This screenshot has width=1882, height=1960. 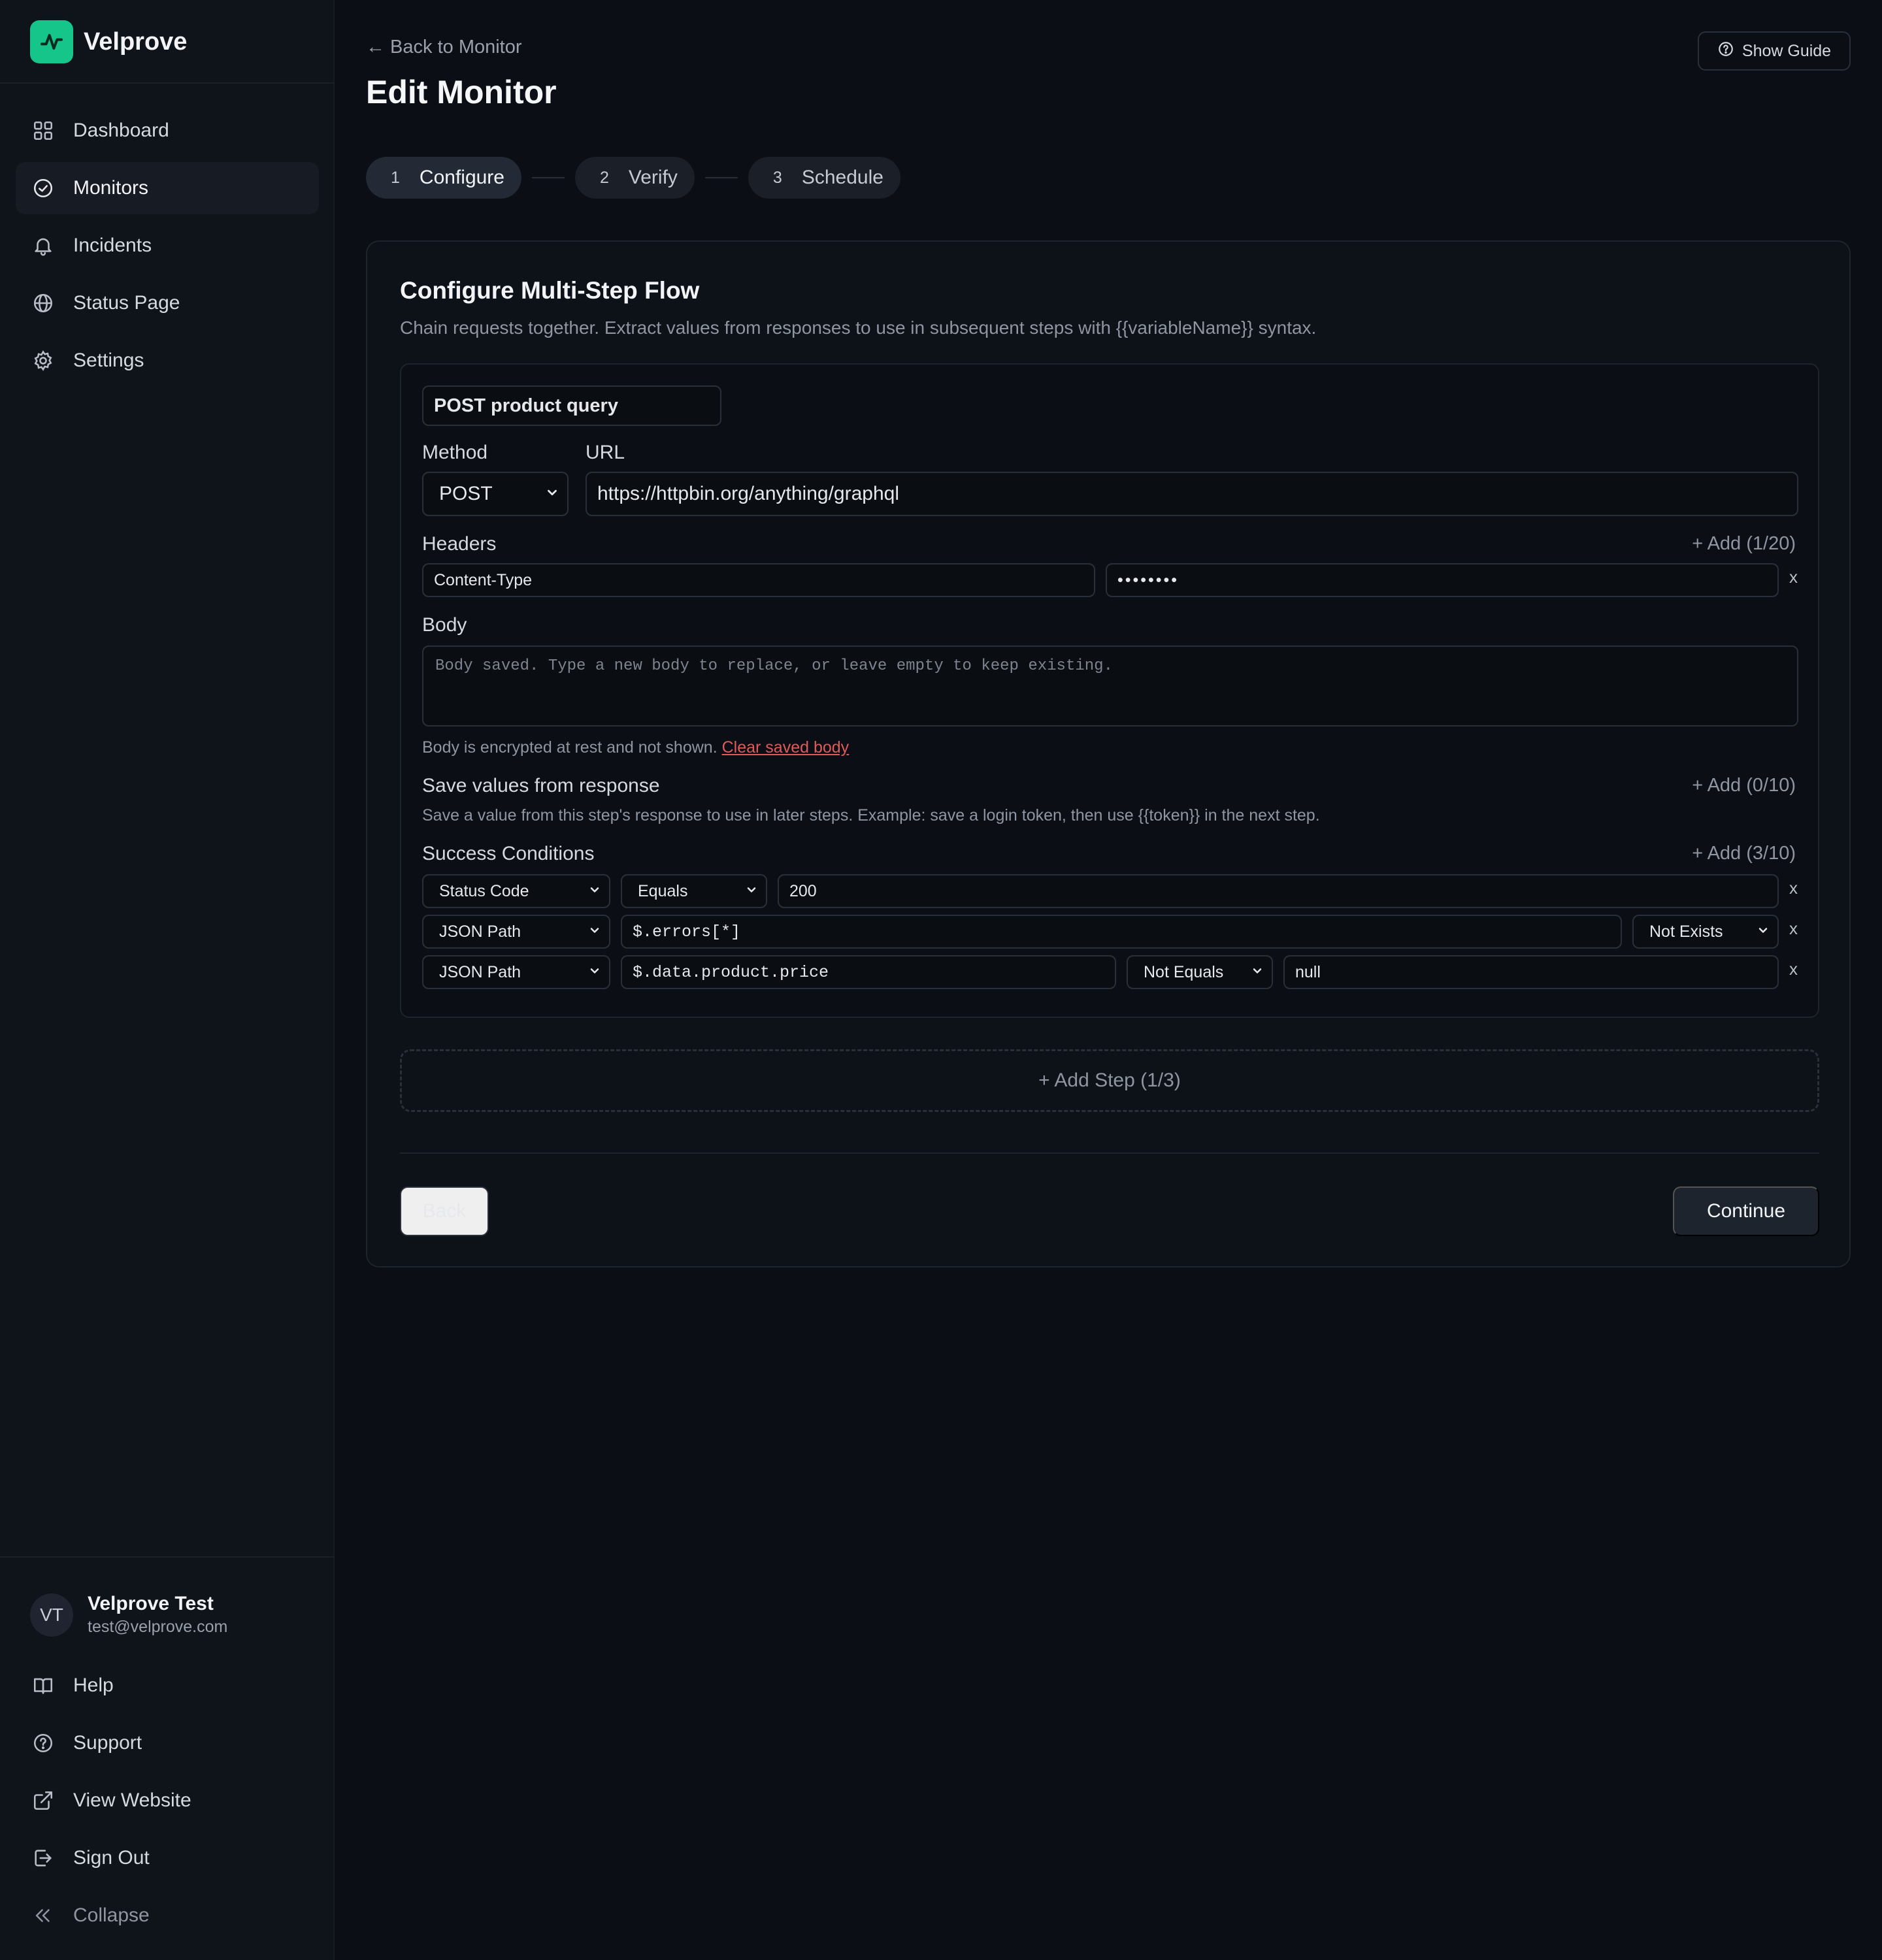 I want to click on bell-icon, so click(x=43, y=245).